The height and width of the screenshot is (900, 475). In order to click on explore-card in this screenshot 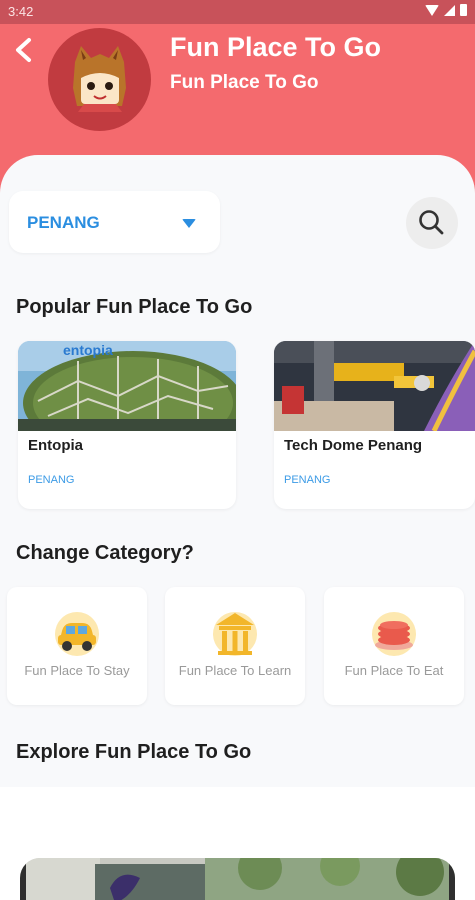, I will do `click(237, 879)`.